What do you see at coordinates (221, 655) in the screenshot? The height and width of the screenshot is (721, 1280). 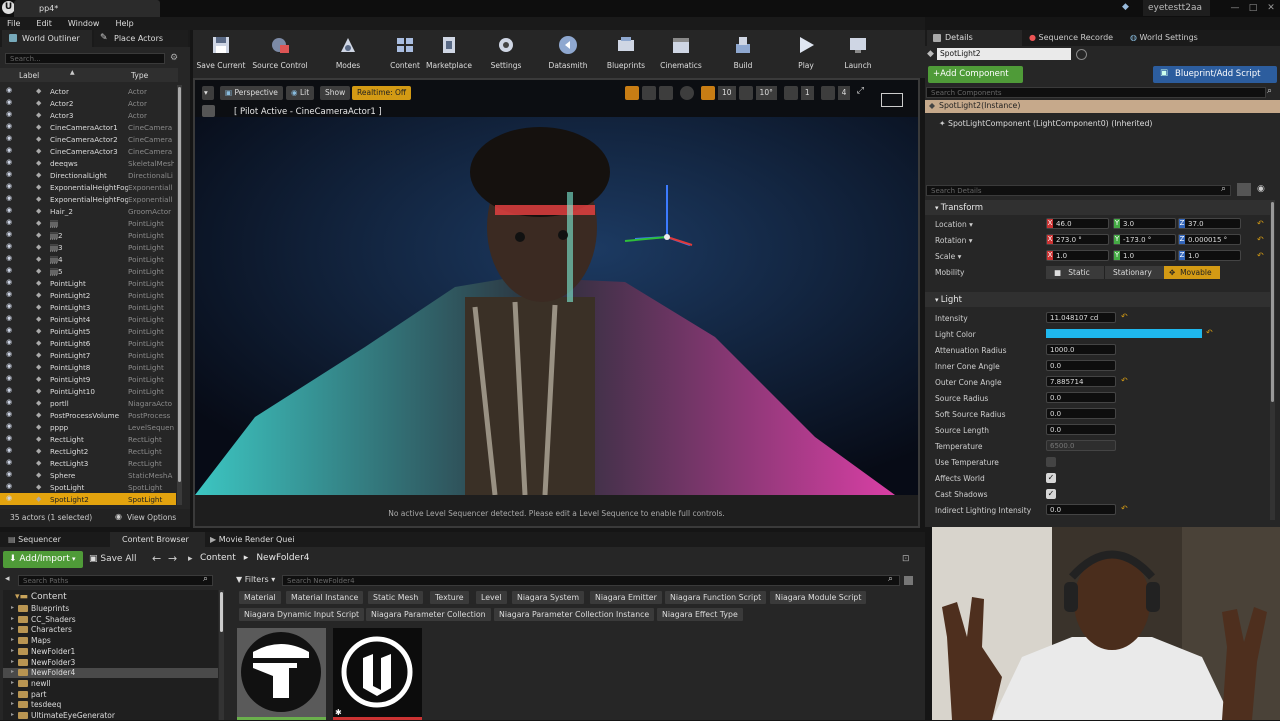 I see `tree-scrollbar` at bounding box center [221, 655].